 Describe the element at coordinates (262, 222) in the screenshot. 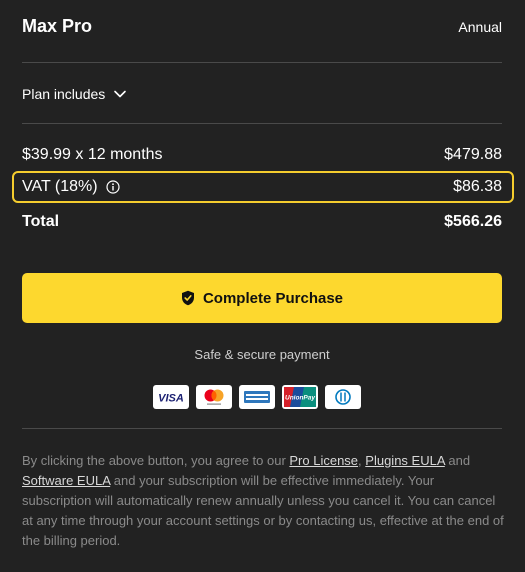

I see `total-row: Total $566.26` at that location.